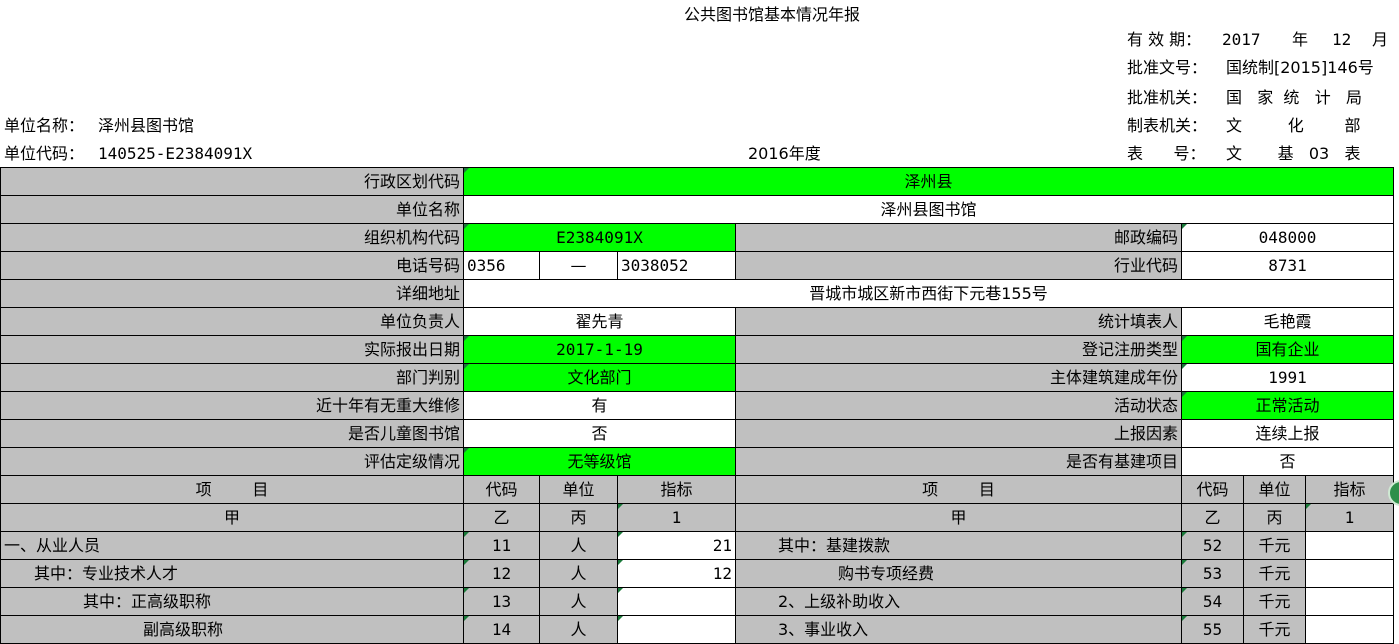 This screenshot has width=1399, height=644. Describe the element at coordinates (599, 377) in the screenshot. I see `dept-cell: 文化部门` at that location.